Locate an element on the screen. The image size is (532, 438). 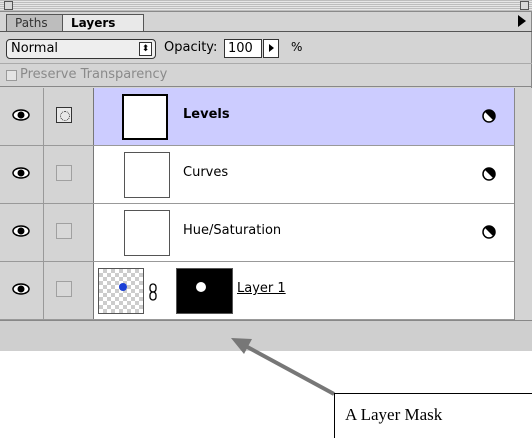
blend-mode-stepper-icon: ⬍ is located at coordinates (145, 49).